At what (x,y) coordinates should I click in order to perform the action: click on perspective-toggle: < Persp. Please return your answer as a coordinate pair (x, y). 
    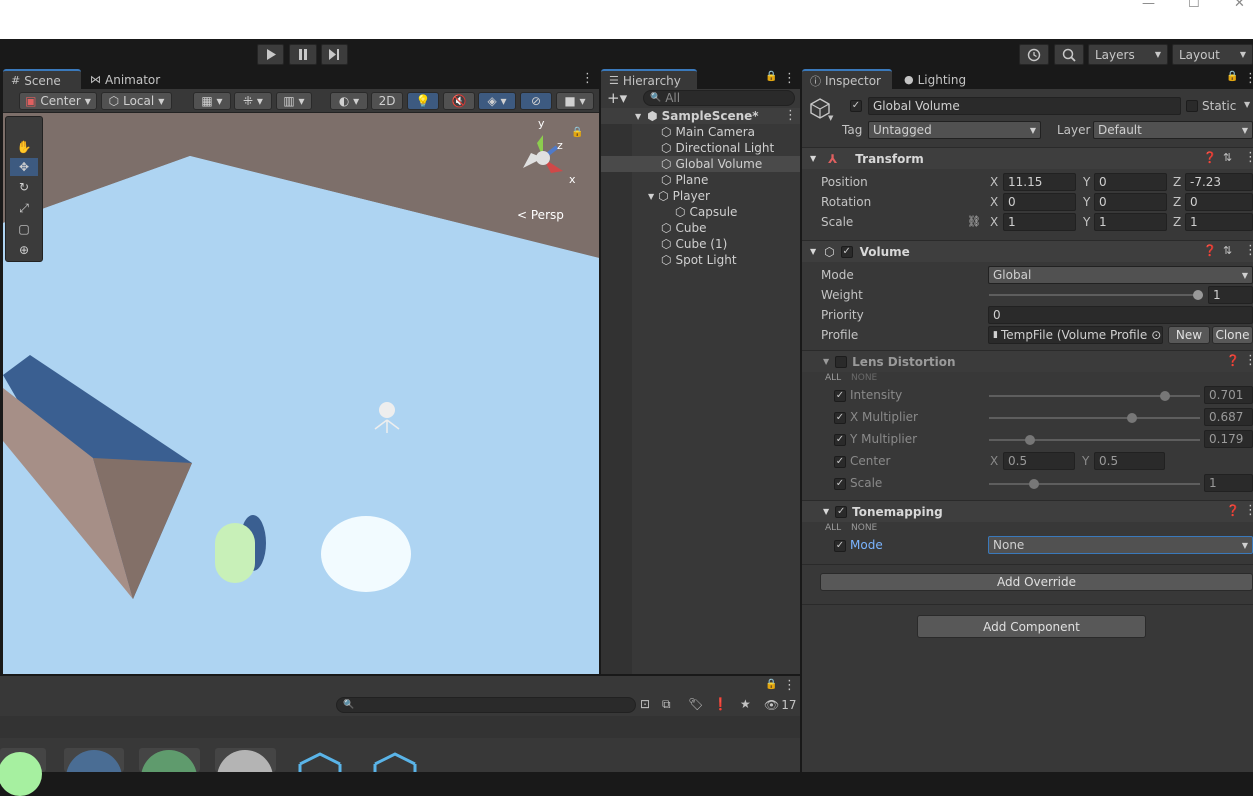
    Looking at the image, I should click on (540, 215).